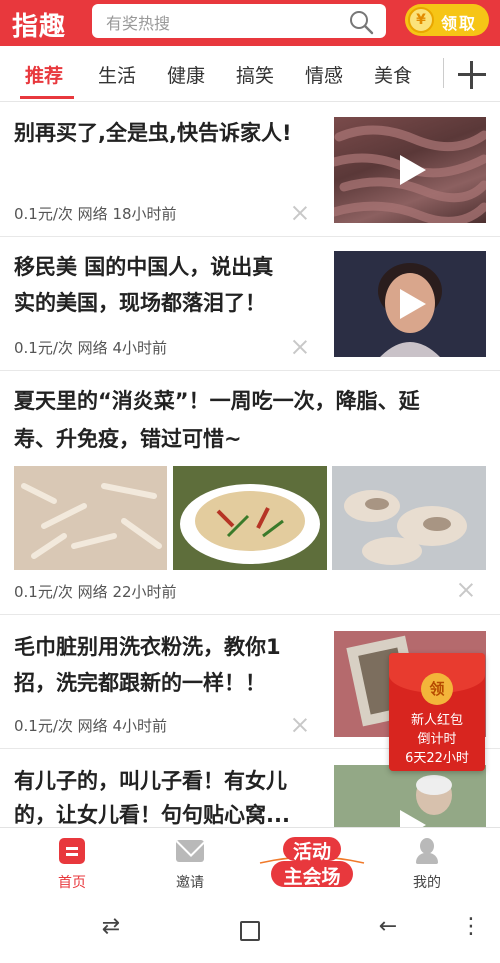 The image size is (500, 963). What do you see at coordinates (472, 75) in the screenshot?
I see `add-channel-icon` at bounding box center [472, 75].